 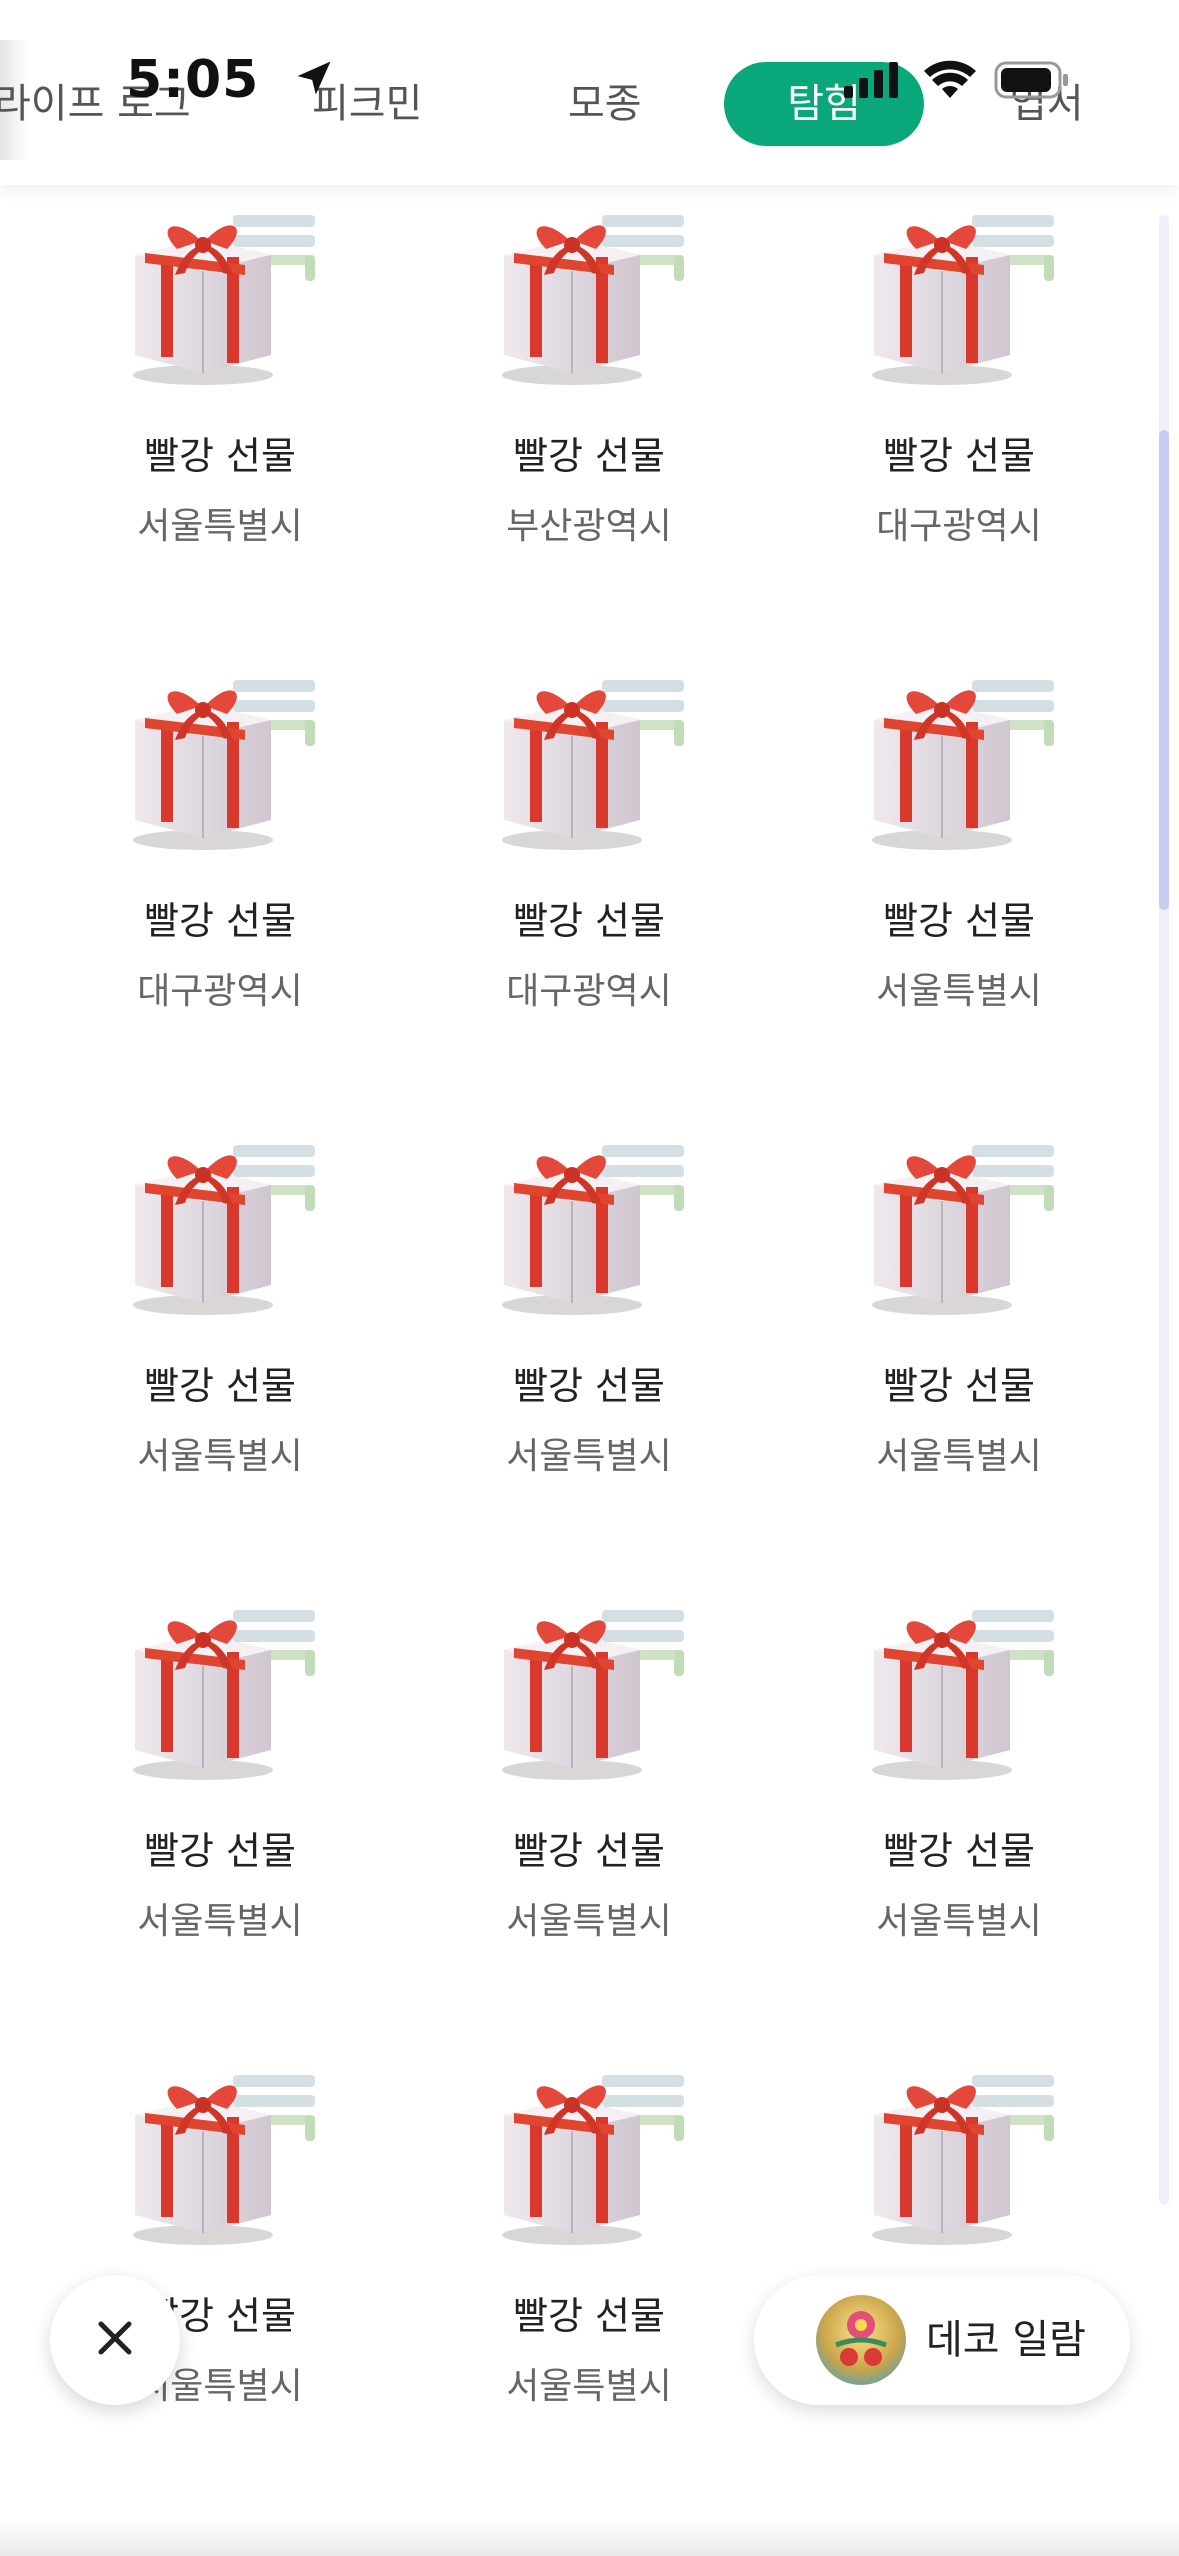 I want to click on status-icons, so click(x=957, y=82).